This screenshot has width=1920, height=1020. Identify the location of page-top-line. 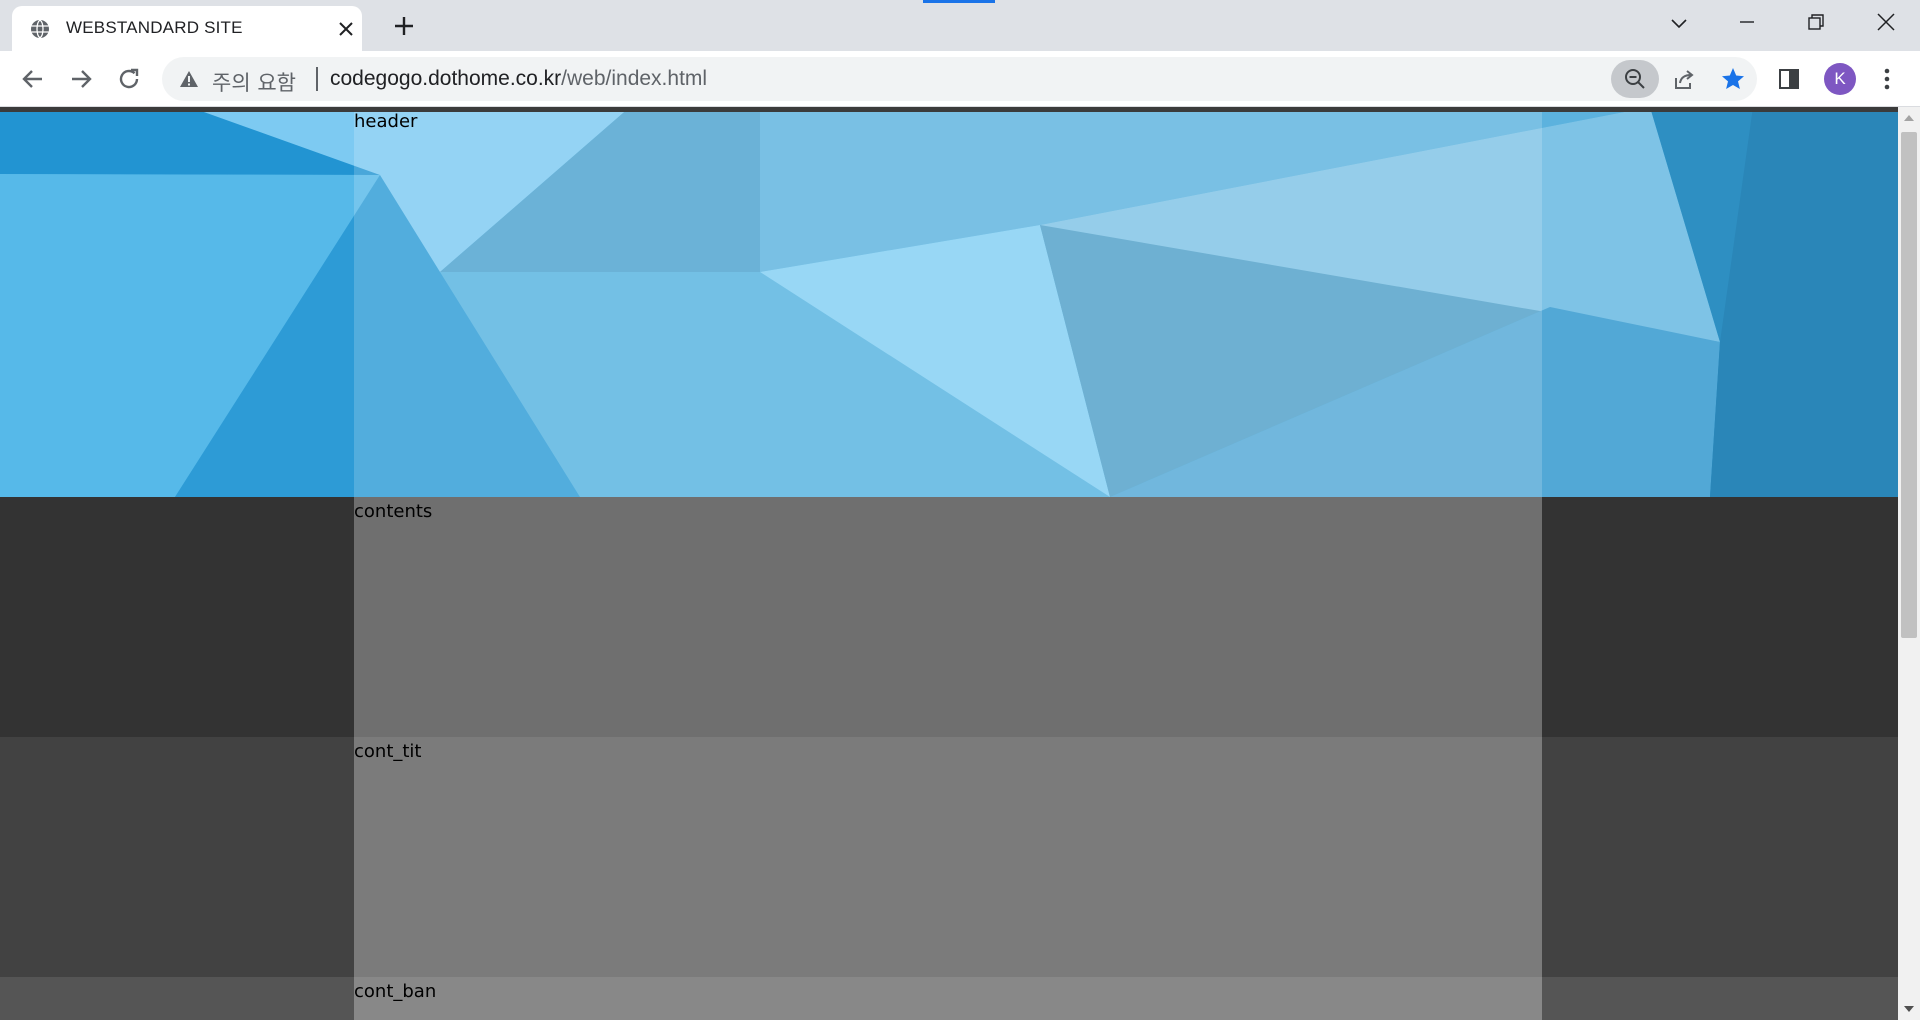
(949, 109).